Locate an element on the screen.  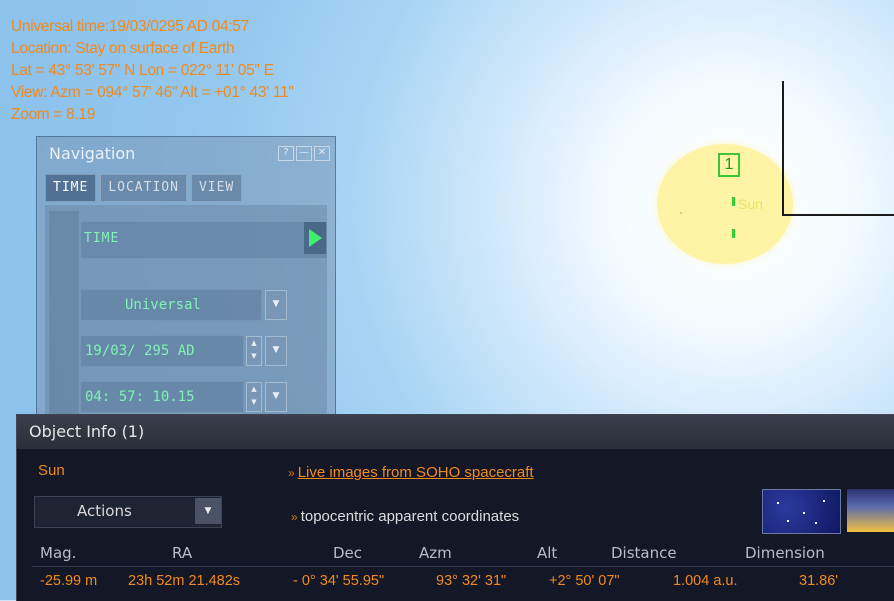
timezone-select: Universal is located at coordinates (171, 305).